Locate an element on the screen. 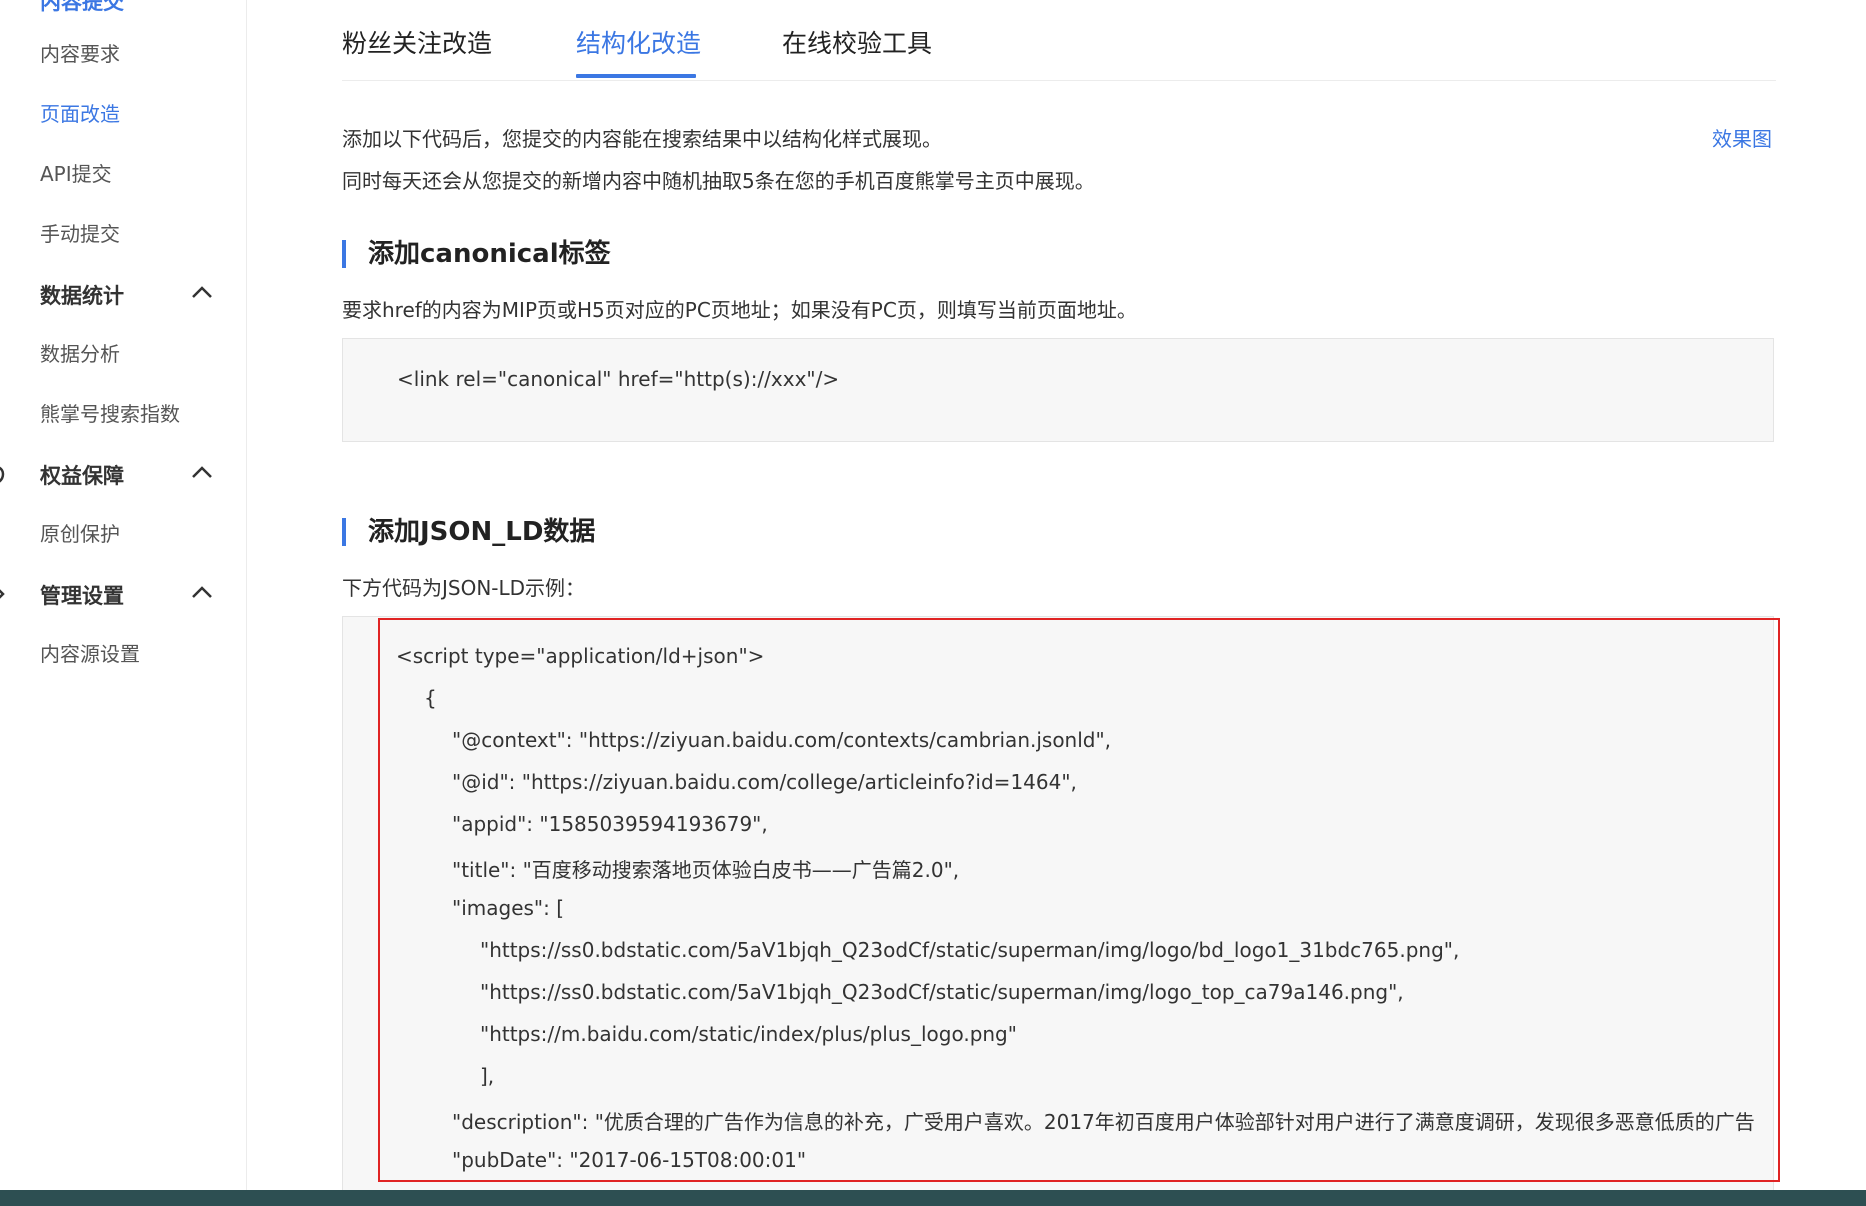 This screenshot has width=1866, height=1206. effect-preview-link: 效果图 is located at coordinates (1742, 139).